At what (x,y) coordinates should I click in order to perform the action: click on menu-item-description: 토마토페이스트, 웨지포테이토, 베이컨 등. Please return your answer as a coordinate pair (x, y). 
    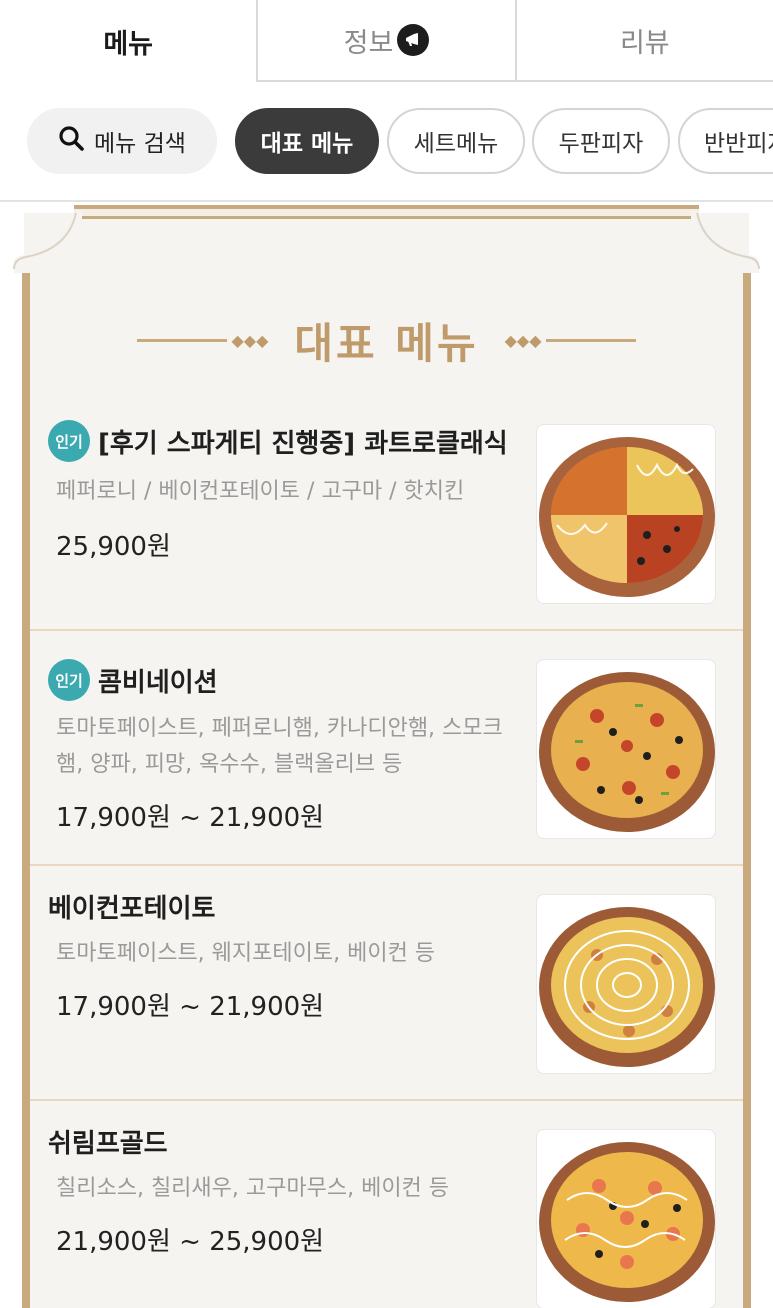
    Looking at the image, I should click on (246, 953).